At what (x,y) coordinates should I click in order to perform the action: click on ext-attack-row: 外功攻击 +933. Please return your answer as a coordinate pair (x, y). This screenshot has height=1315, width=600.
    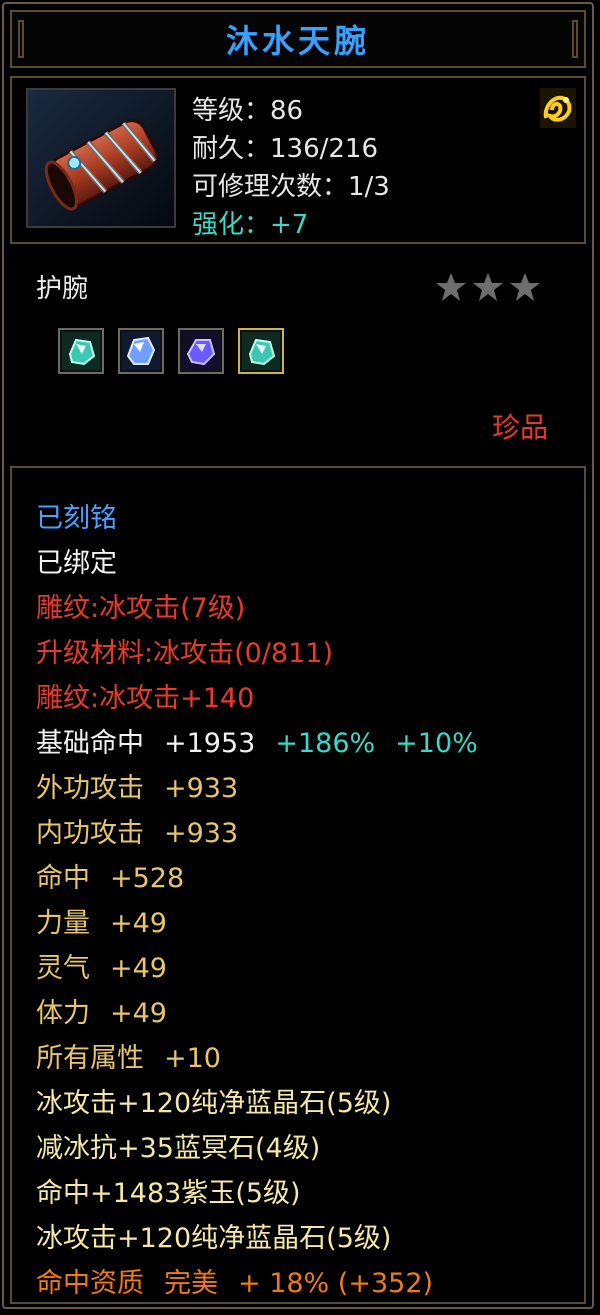
    Looking at the image, I should click on (137, 785).